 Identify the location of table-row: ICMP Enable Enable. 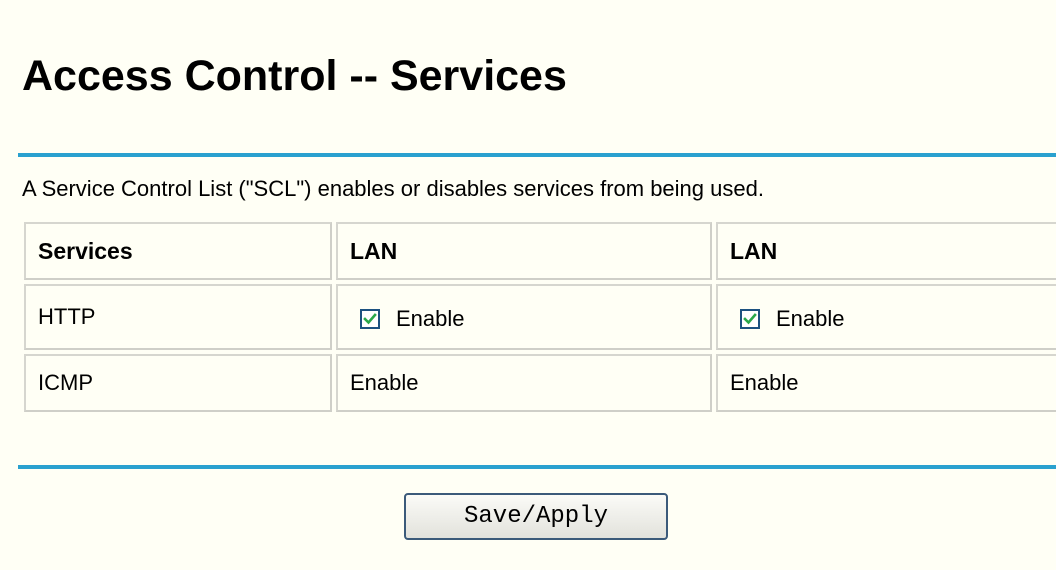
(540, 383).